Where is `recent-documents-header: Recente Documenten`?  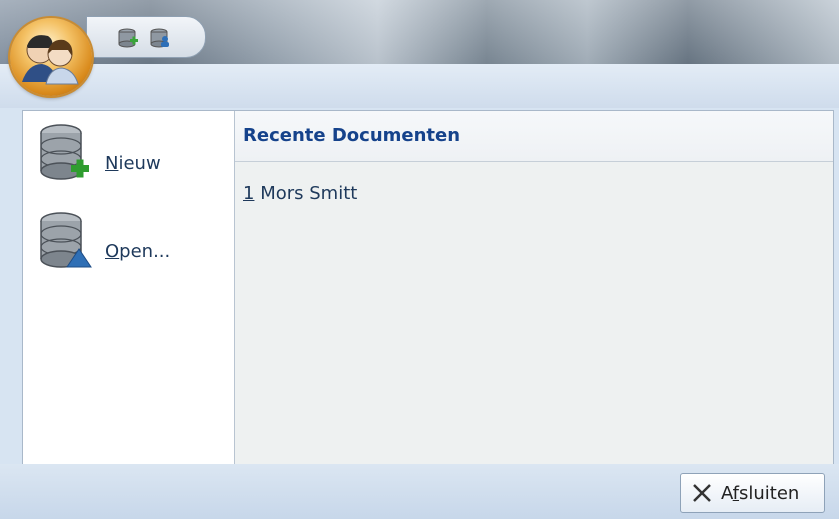 recent-documents-header: Recente Documenten is located at coordinates (534, 136).